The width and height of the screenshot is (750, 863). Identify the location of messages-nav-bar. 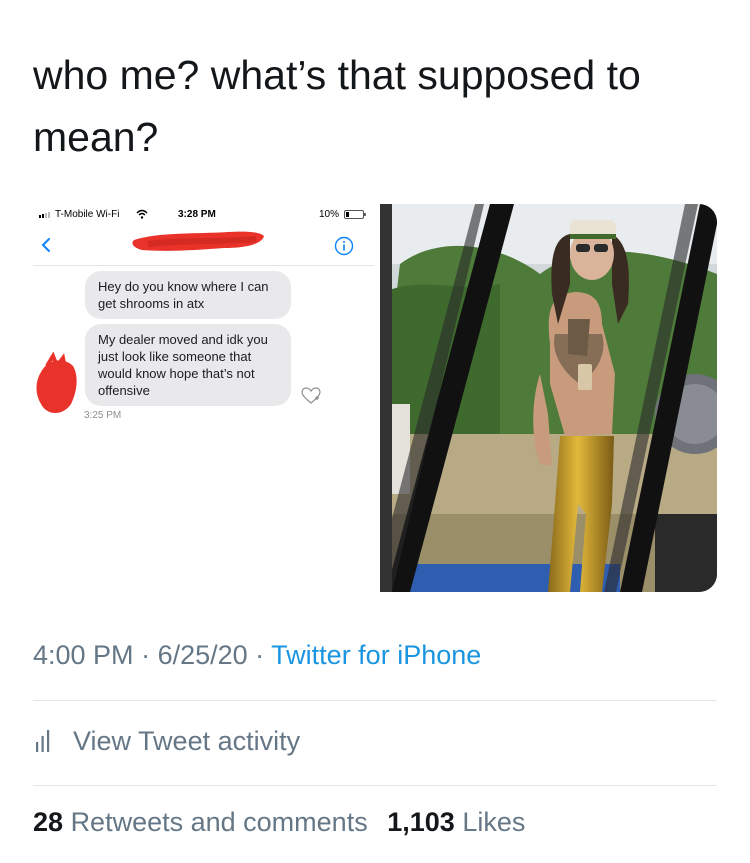
(203, 246).